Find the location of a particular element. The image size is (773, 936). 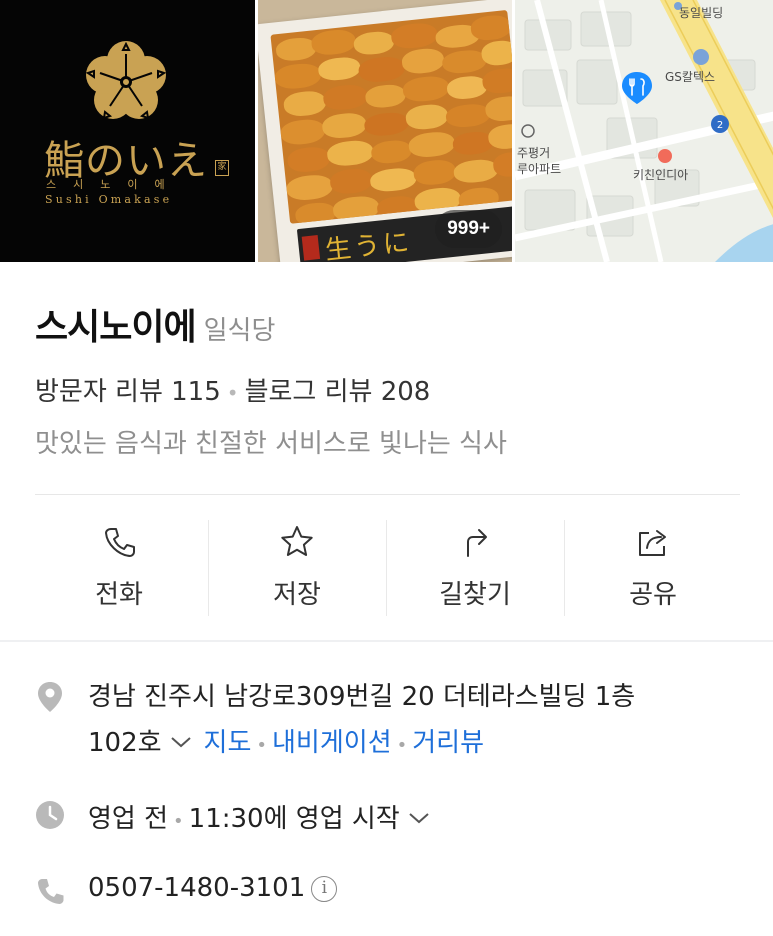

map-thumbnail: 2 동일빌딩 GS칼텍스 주평거 루아파트 키친인디아 is located at coordinates (644, 131).